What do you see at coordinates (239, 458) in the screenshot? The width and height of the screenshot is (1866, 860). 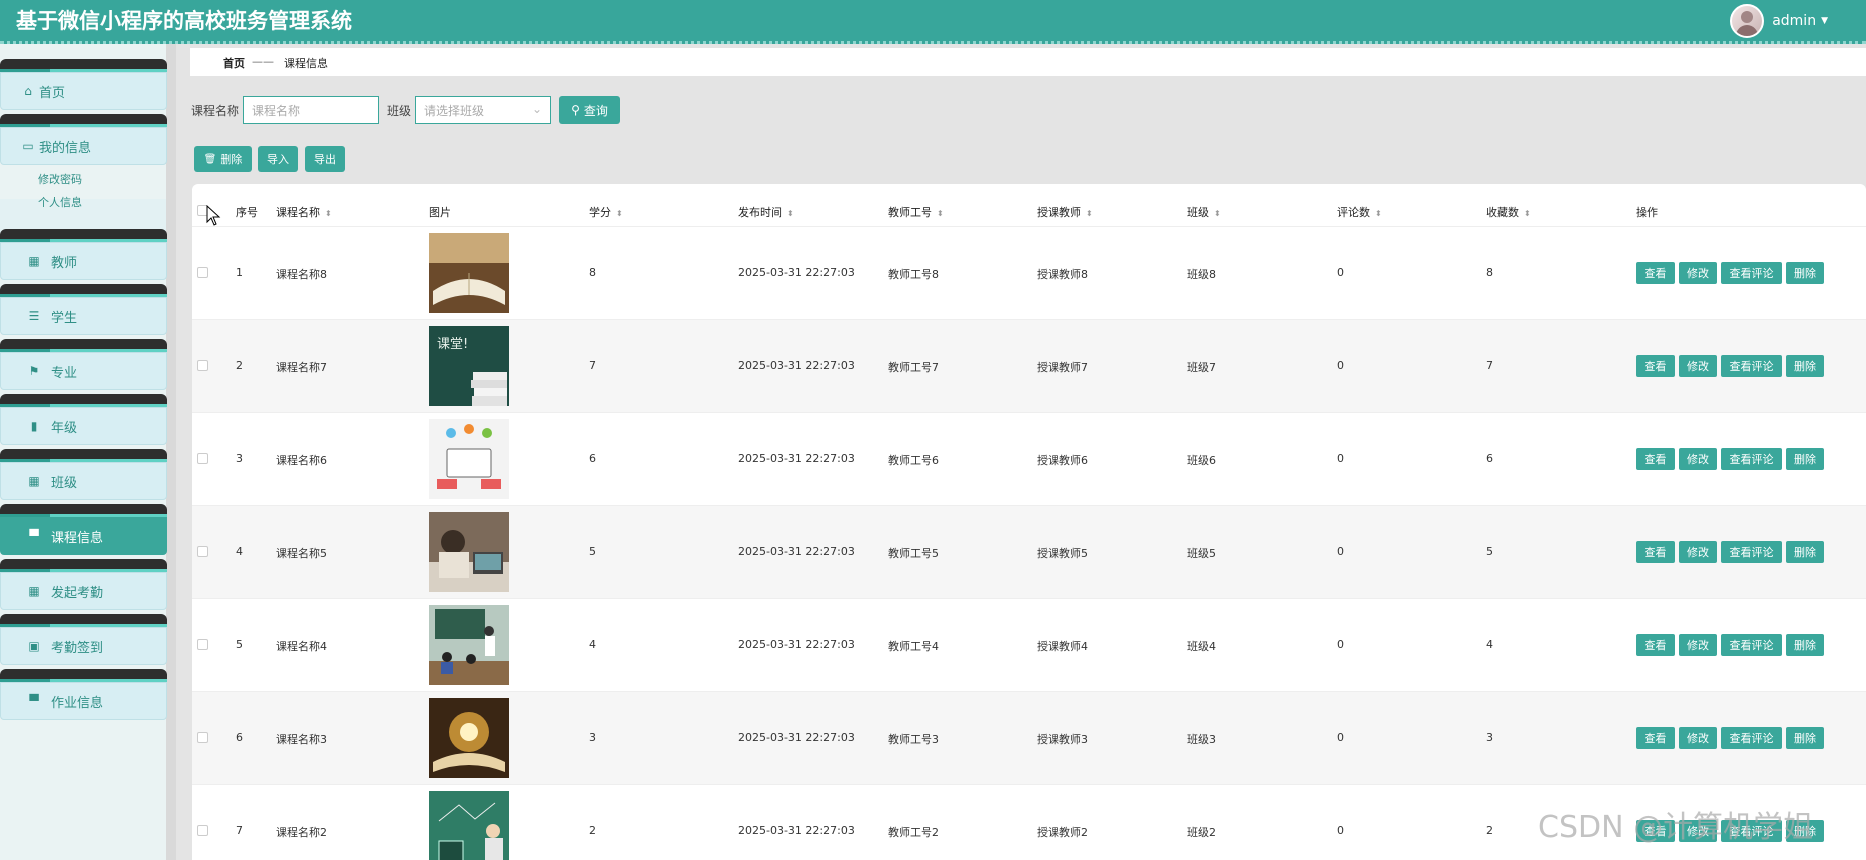 I see `row-index: 3` at bounding box center [239, 458].